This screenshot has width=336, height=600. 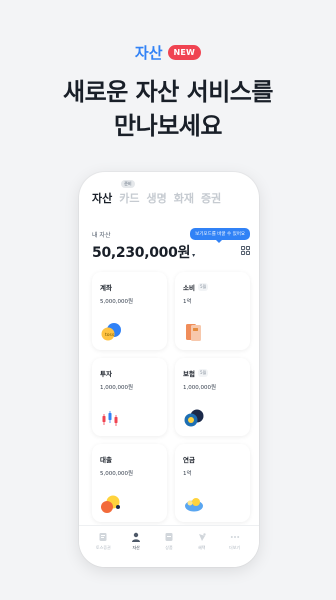 I want to click on category-tabs: 자산 준비 카드 생명 화재 증권, so click(x=156, y=193).